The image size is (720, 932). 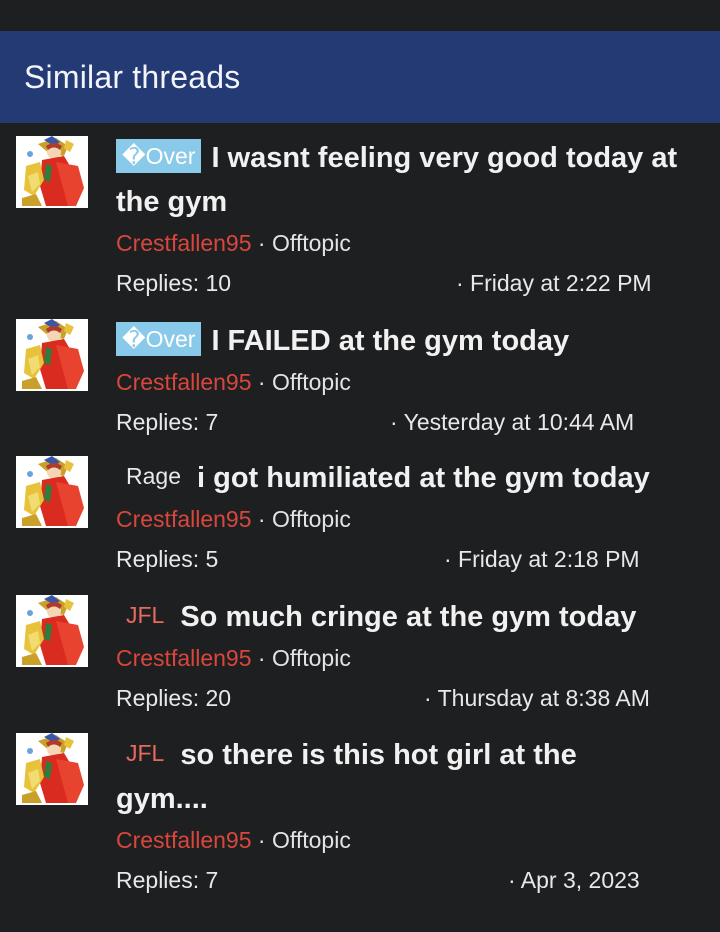 I want to click on thread-stats: Replies: 20 · Thursday at 8:38 AM, so click(x=408, y=698).